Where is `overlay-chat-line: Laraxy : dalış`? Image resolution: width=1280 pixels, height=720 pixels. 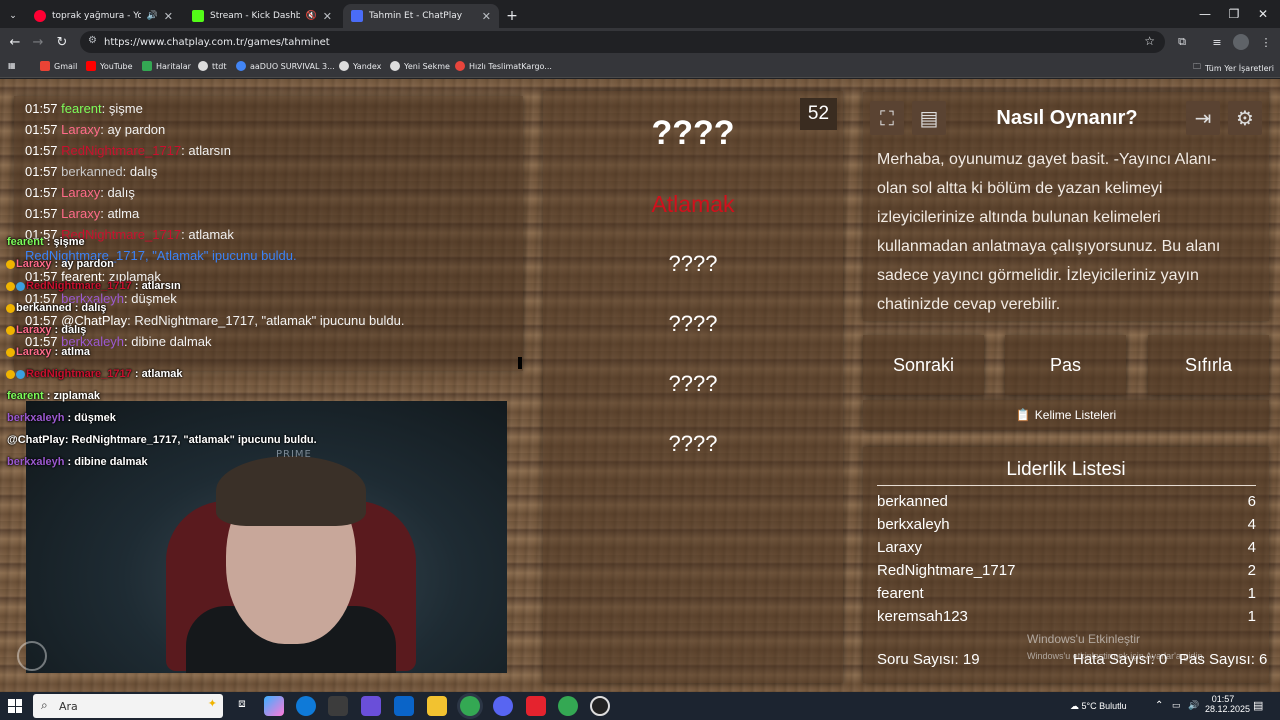 overlay-chat-line: Laraxy : dalış is located at coordinates (46, 330).